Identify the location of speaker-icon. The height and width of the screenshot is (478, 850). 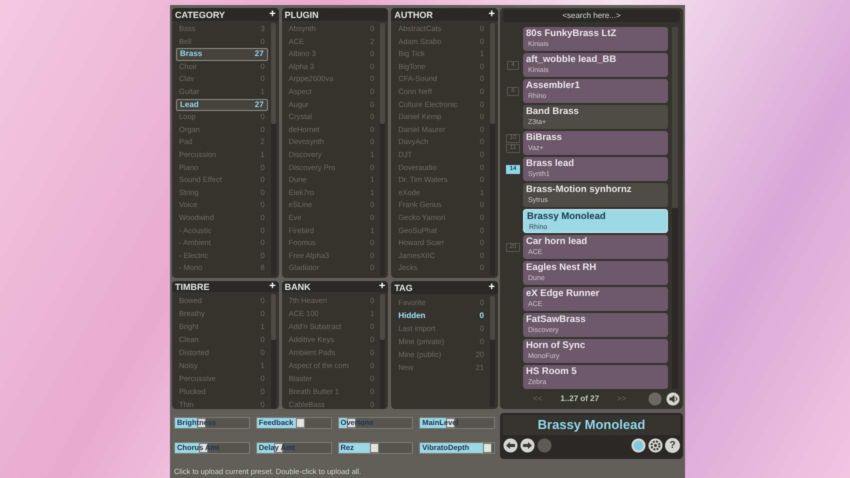
(673, 399).